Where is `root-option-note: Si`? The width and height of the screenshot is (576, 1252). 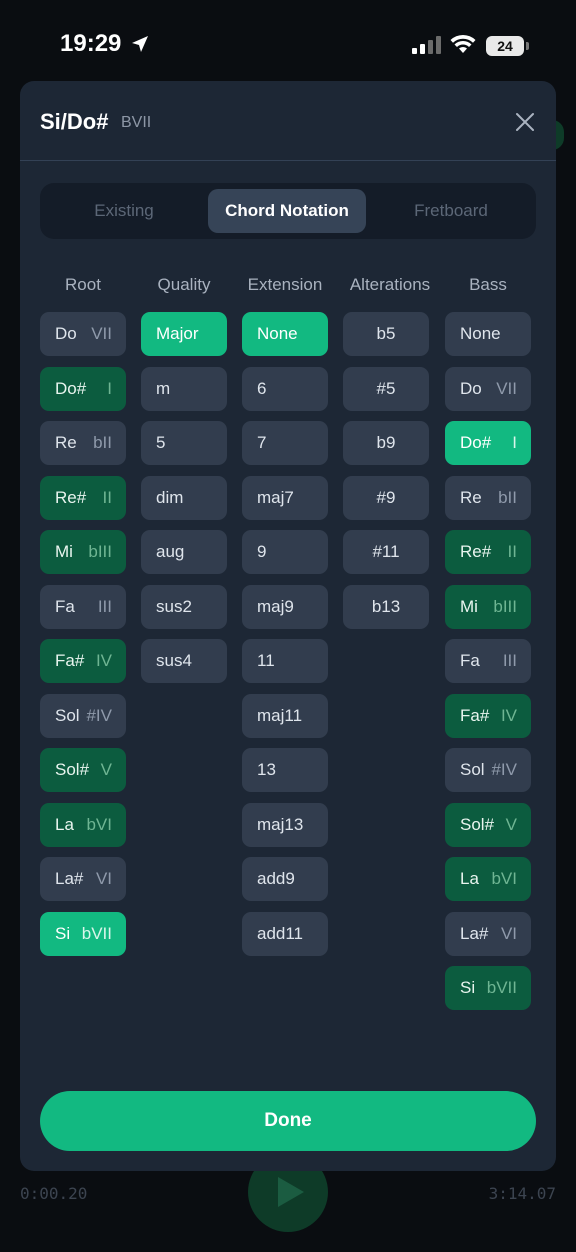
root-option-note: Si is located at coordinates (63, 933).